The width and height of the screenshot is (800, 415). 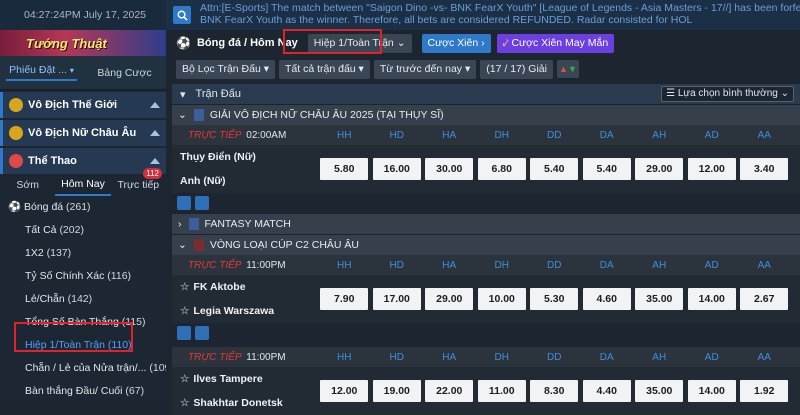 What do you see at coordinates (83, 299) in the screenshot?
I see `sidebar-item-odd-even: Lẻ/Chẵn (142)` at bounding box center [83, 299].